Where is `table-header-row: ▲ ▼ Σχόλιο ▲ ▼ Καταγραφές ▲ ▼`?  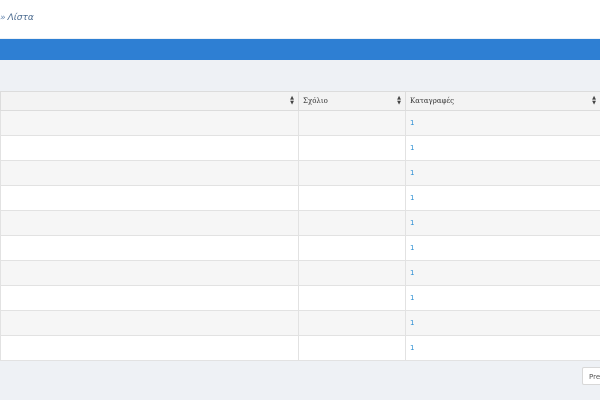 table-header-row: ▲ ▼ Σχόλιο ▲ ▼ Καταγραφές ▲ ▼ is located at coordinates (300, 101).